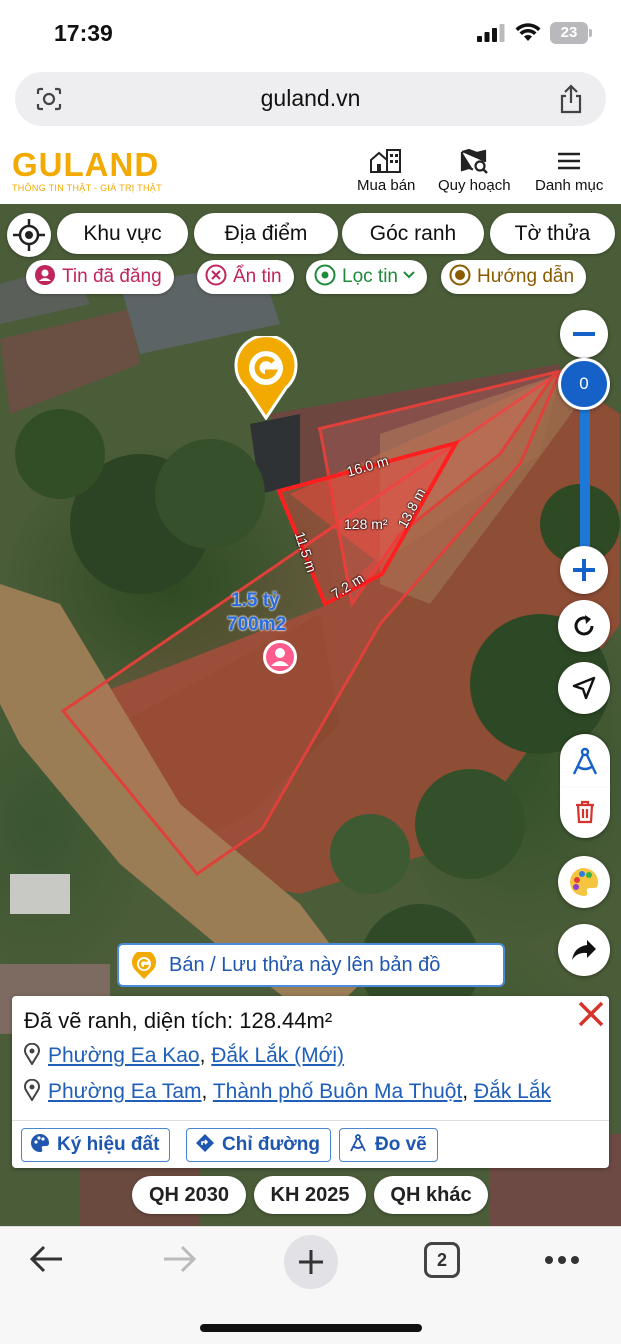 This screenshot has width=621, height=1344. I want to click on plan-kh-2025: KH 2025, so click(310, 1195).